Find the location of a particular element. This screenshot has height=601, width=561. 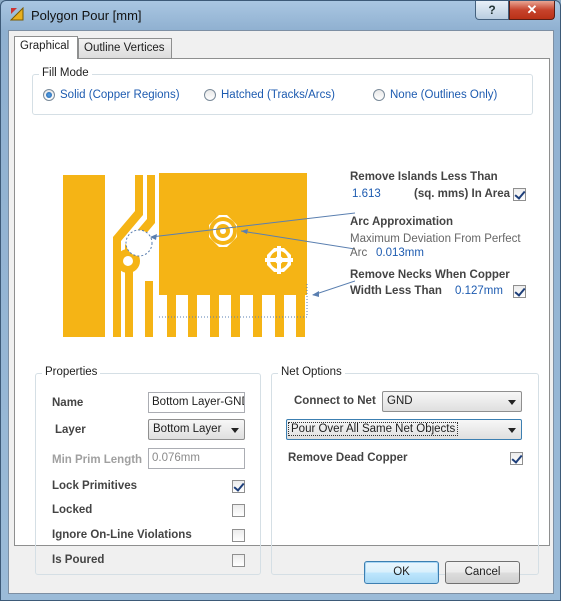

name-field: Bottom Layer-GND is located at coordinates (196, 402).